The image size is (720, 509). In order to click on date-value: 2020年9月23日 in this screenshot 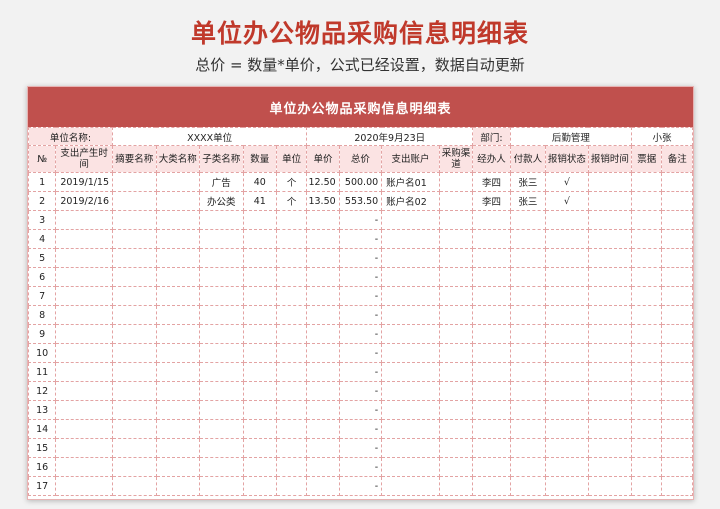, I will do `click(390, 136)`.